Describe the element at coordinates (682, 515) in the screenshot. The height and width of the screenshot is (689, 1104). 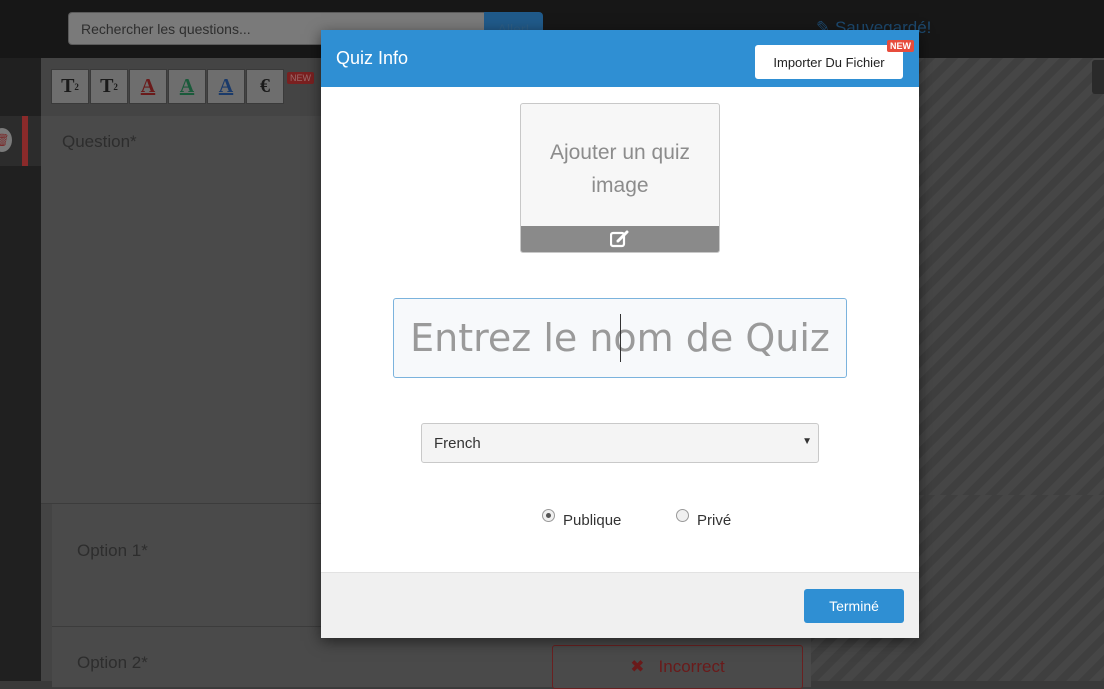
I see `radio-private` at that location.